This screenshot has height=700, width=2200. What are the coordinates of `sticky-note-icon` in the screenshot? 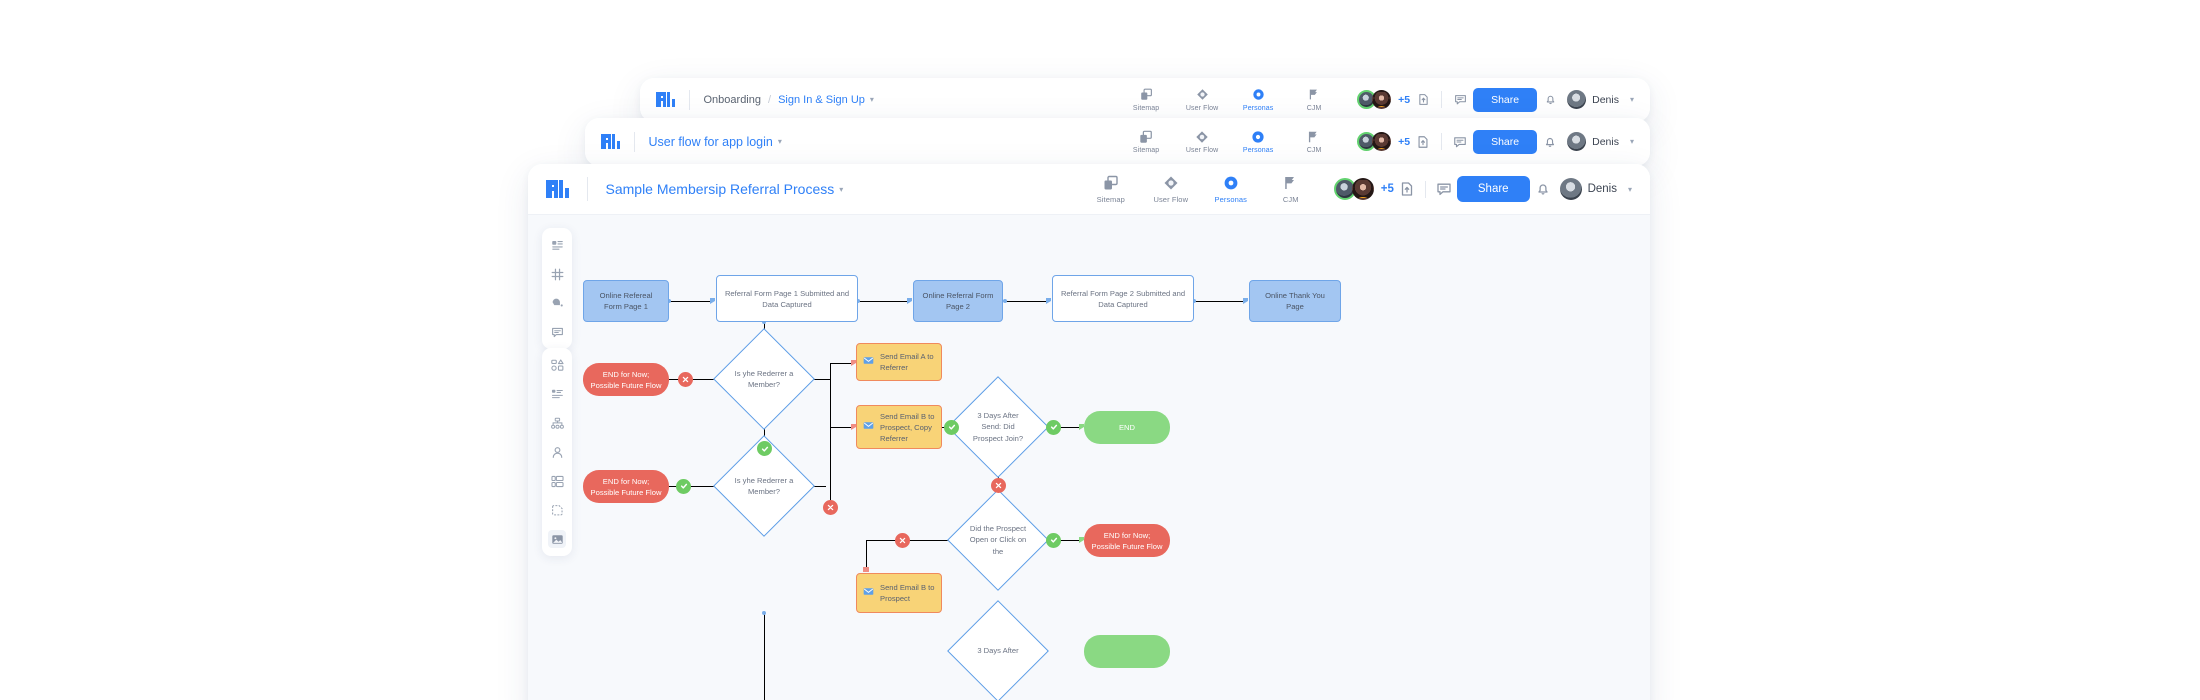 It's located at (557, 510).